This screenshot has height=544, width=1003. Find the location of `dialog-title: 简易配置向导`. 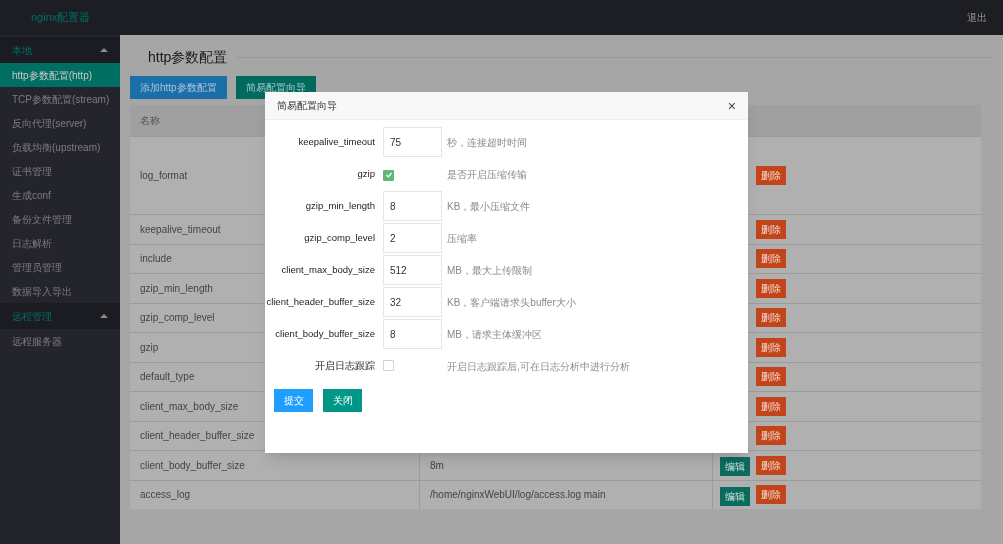

dialog-title: 简易配置向导 is located at coordinates (307, 106).